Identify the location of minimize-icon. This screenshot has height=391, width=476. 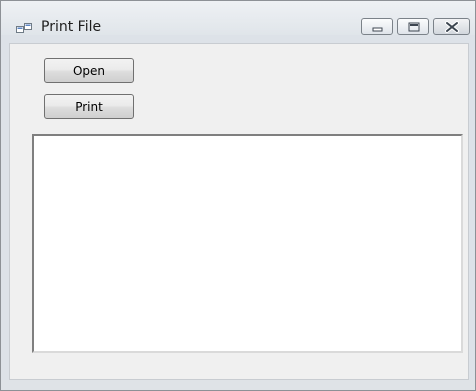
(377, 29).